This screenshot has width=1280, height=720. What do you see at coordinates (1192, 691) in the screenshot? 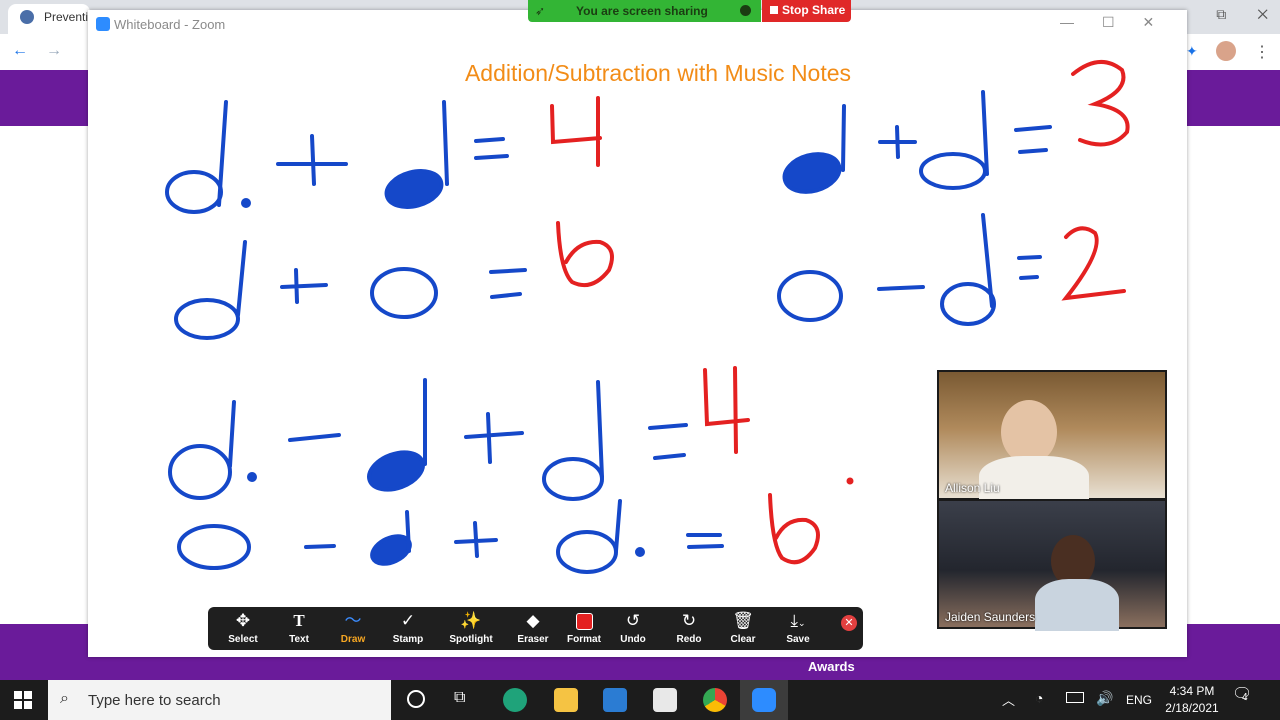
I see `clock-time: 4:34 PM` at bounding box center [1192, 691].